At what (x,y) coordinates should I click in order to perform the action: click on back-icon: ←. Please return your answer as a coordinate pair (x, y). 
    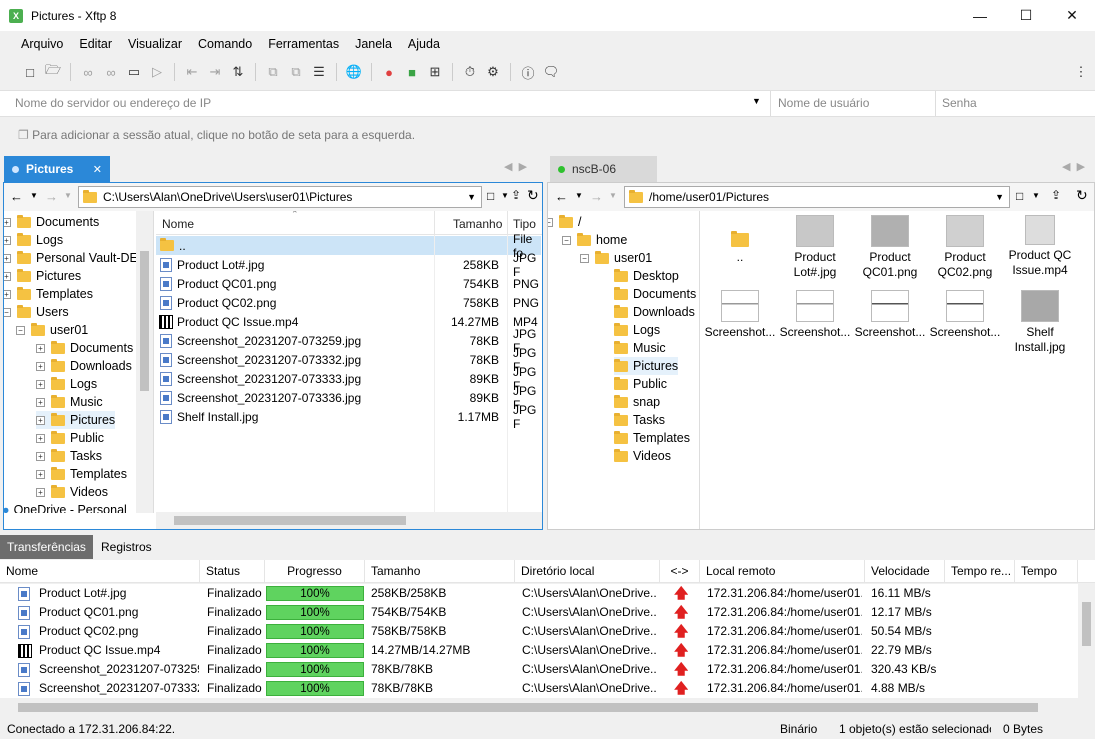
    Looking at the image, I should click on (16, 196).